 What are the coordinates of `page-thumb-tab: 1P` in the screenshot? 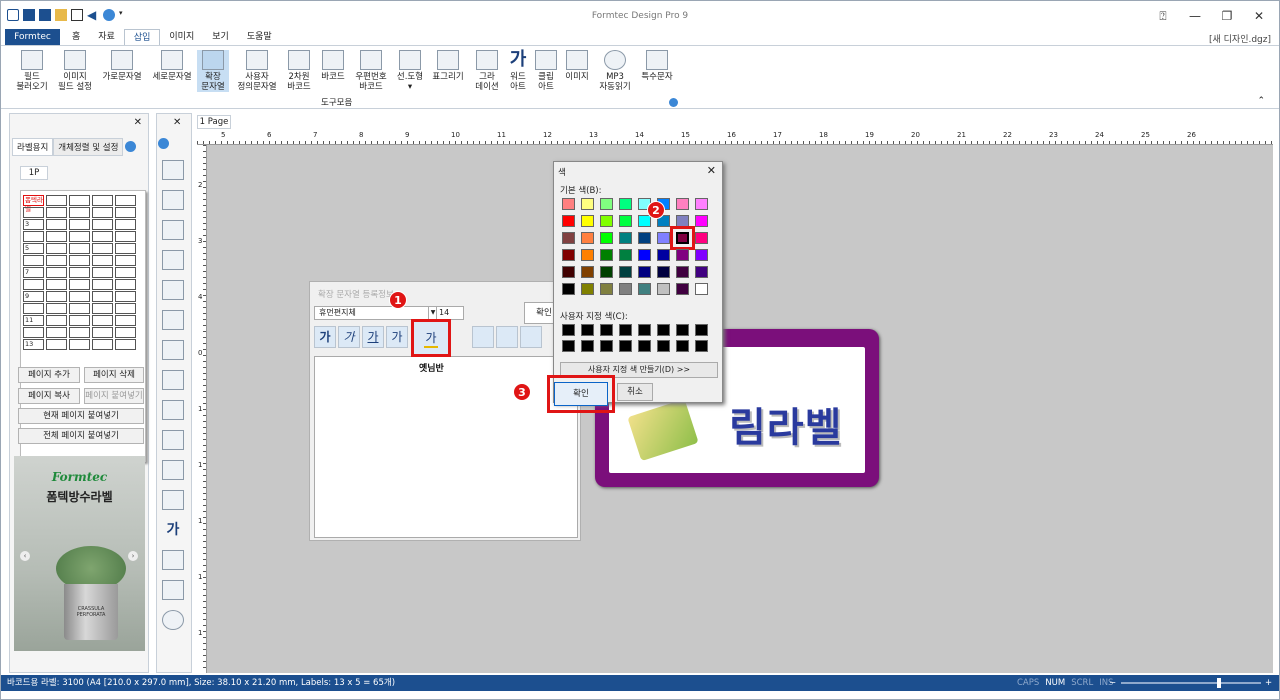 It's located at (34, 173).